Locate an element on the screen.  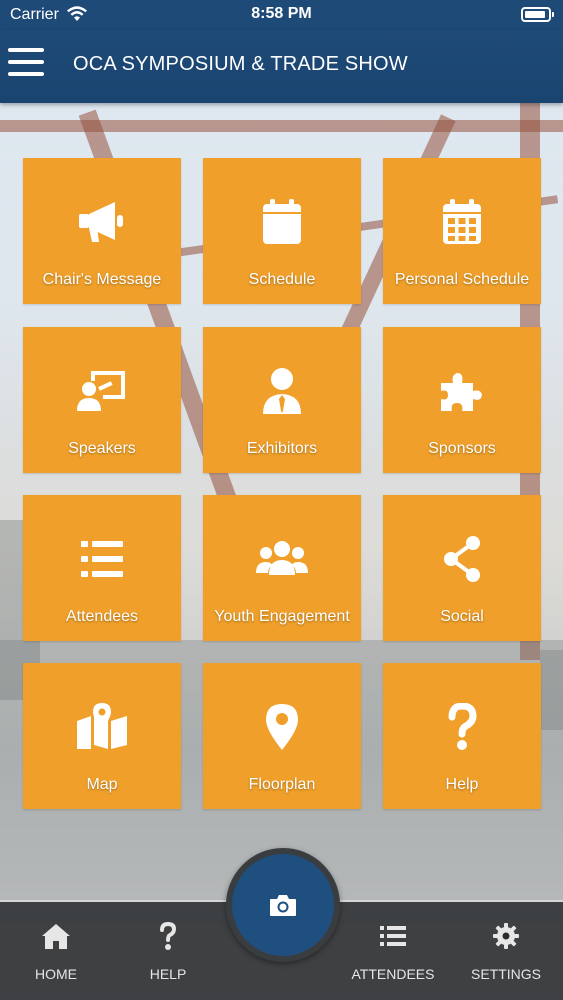
tab-settings: SETTINGS is located at coordinates (506, 951).